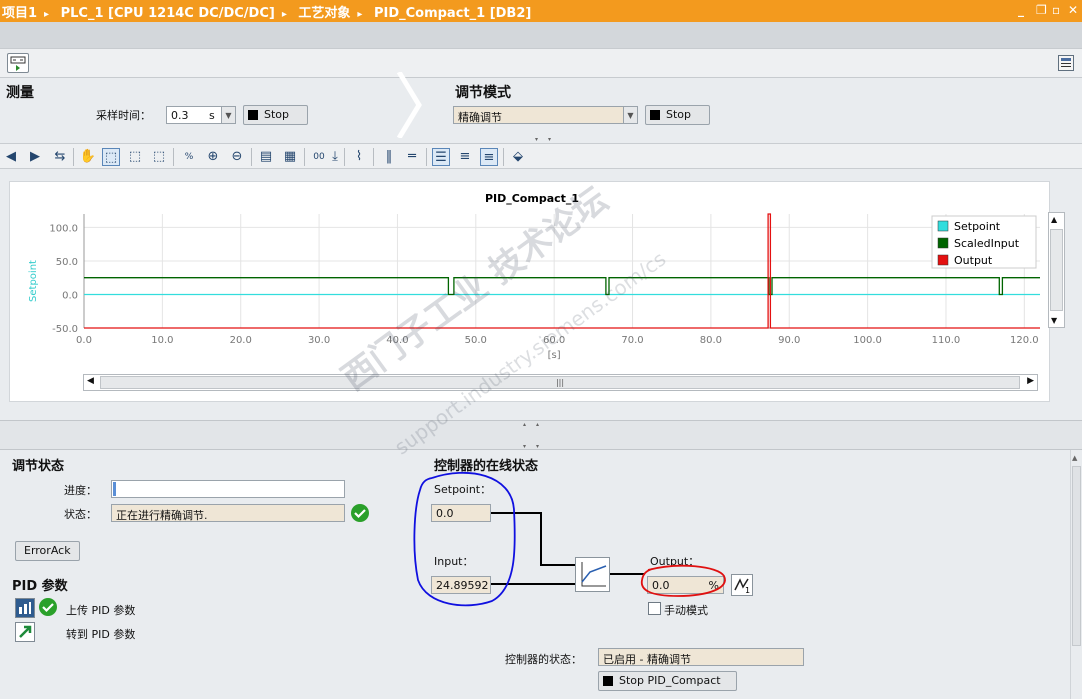  Describe the element at coordinates (266, 157) in the screenshot. I see `fit-all-icon: ▤` at that location.